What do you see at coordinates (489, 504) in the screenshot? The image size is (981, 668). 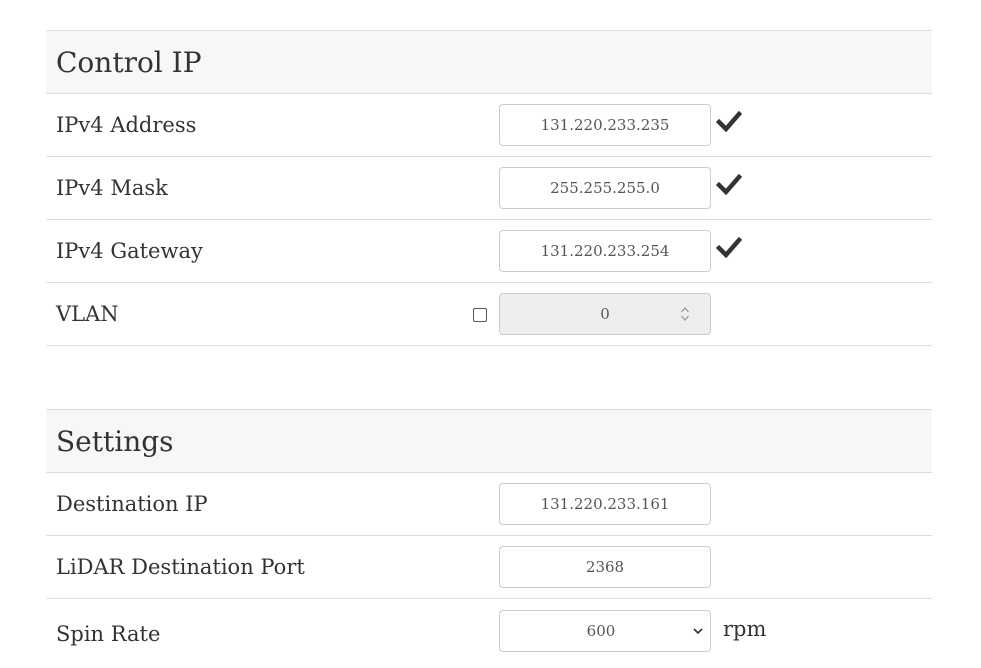 I see `destination-ip-row: Destination IP` at bounding box center [489, 504].